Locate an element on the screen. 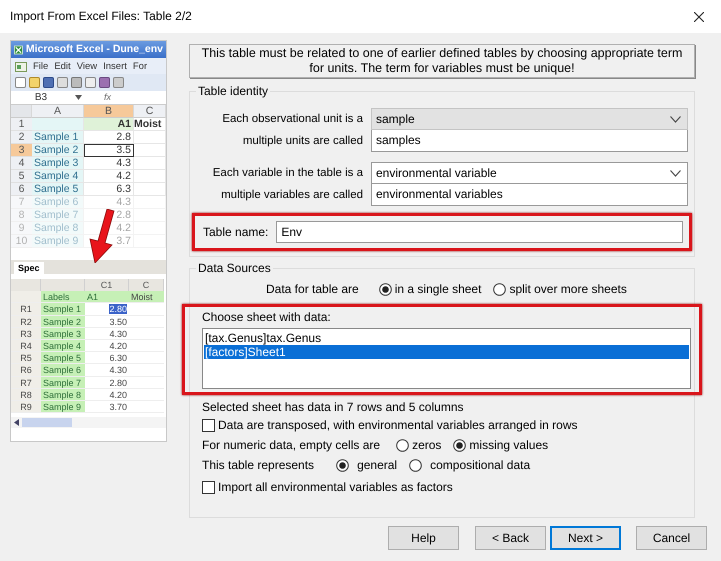 The width and height of the screenshot is (721, 561). row-header: R7 is located at coordinates (26, 382).